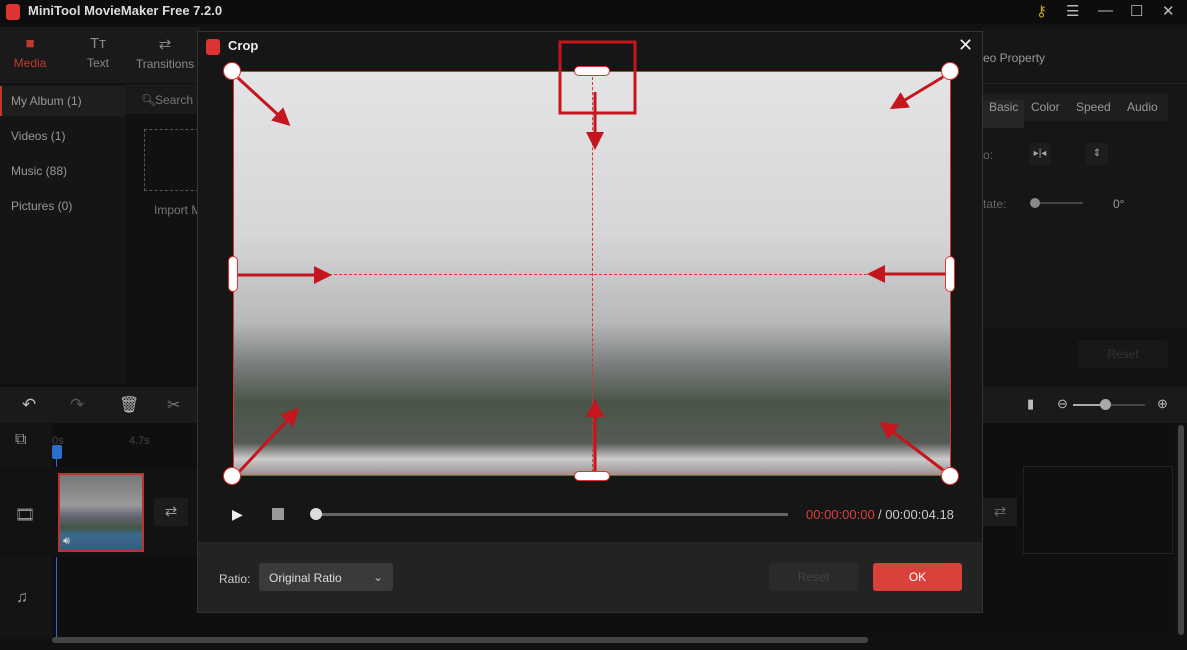  I want to click on zoom-in-icon: ⊕, so click(1162, 404).